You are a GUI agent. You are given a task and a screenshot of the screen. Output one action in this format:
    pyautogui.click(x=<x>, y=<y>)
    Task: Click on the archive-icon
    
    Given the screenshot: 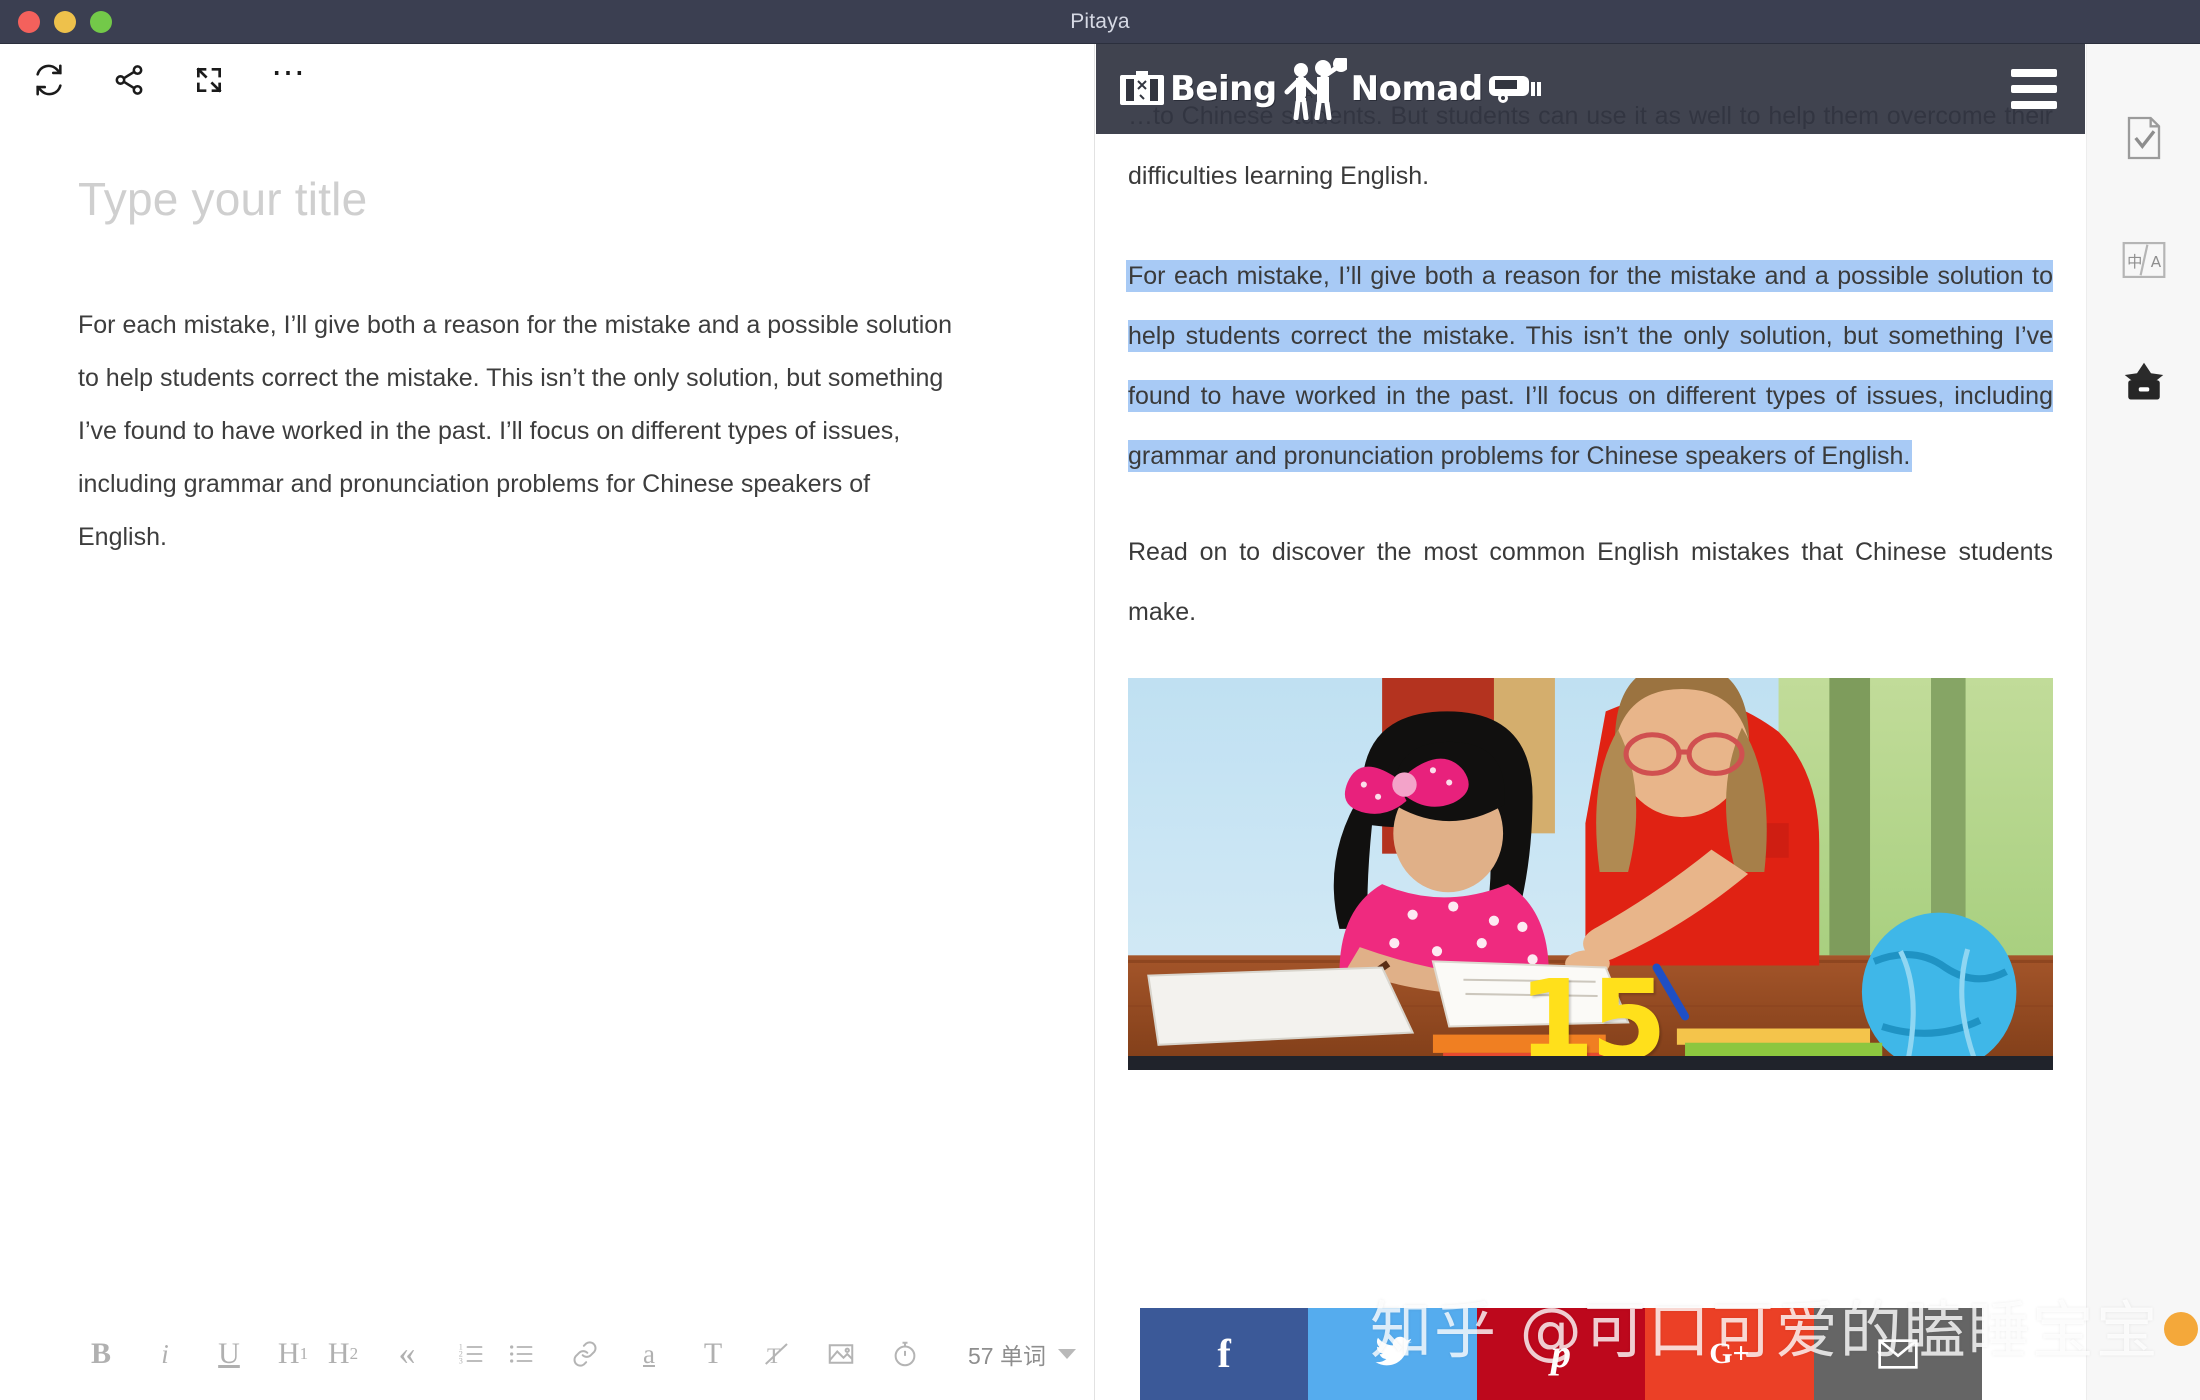 What is the action you would take?
    pyautogui.click(x=2144, y=382)
    